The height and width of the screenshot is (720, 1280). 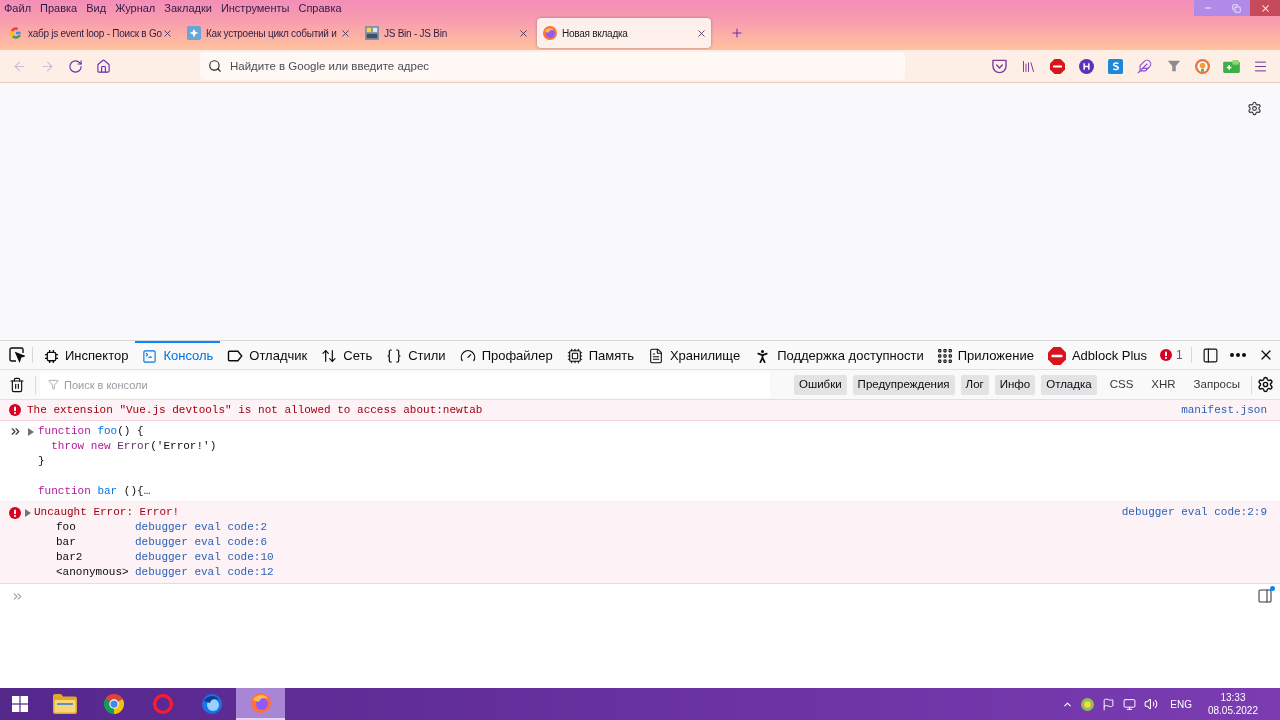 What do you see at coordinates (113, 704) in the screenshot?
I see `circle-logo-icon` at bounding box center [113, 704].